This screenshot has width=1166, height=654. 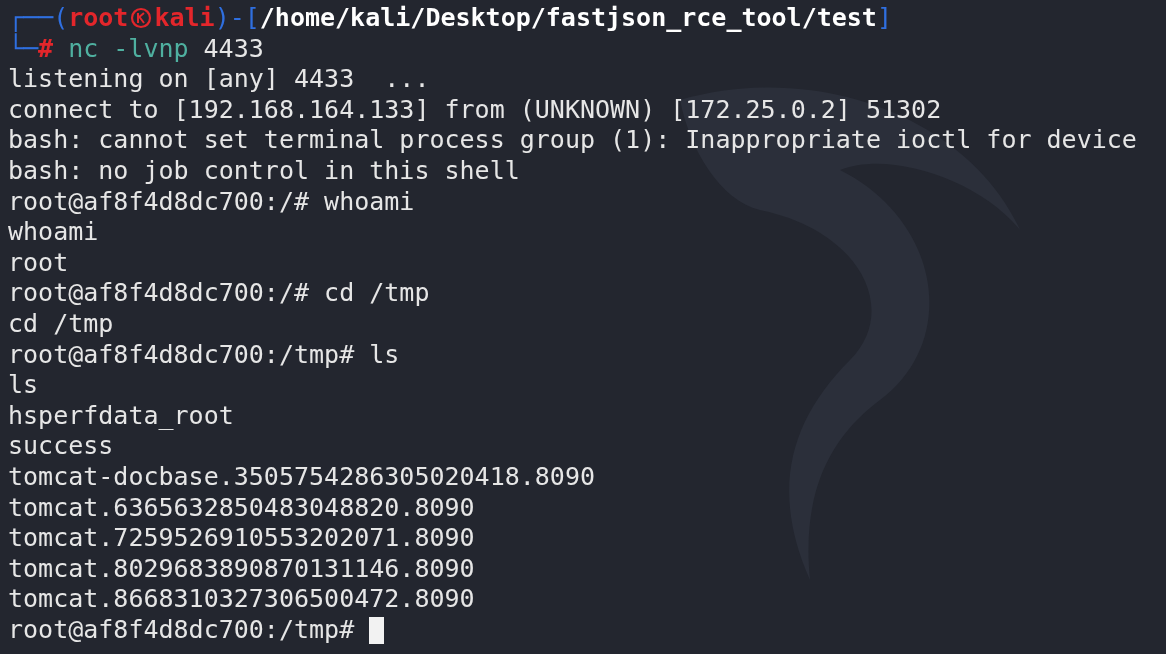 I want to click on prompt-frame: └─, so click(x=23, y=49).